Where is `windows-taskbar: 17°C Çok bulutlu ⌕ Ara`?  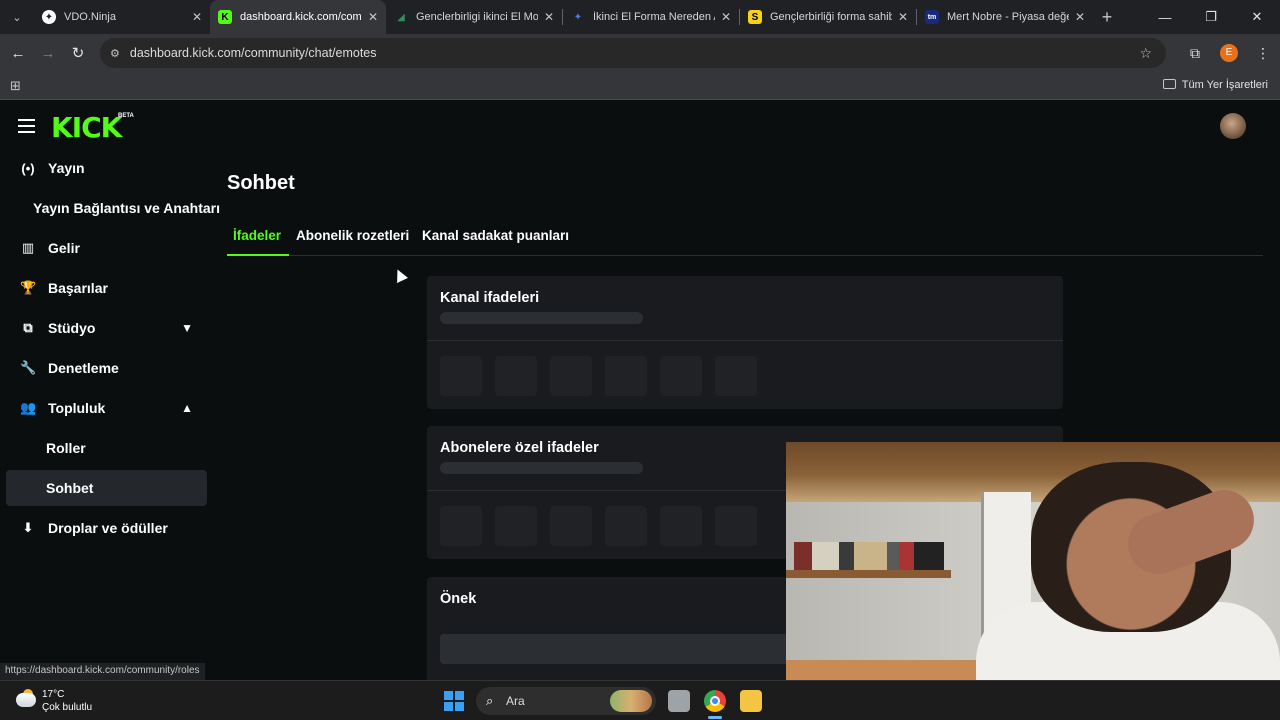 windows-taskbar: 17°C Çok bulutlu ⌕ Ara is located at coordinates (640, 700).